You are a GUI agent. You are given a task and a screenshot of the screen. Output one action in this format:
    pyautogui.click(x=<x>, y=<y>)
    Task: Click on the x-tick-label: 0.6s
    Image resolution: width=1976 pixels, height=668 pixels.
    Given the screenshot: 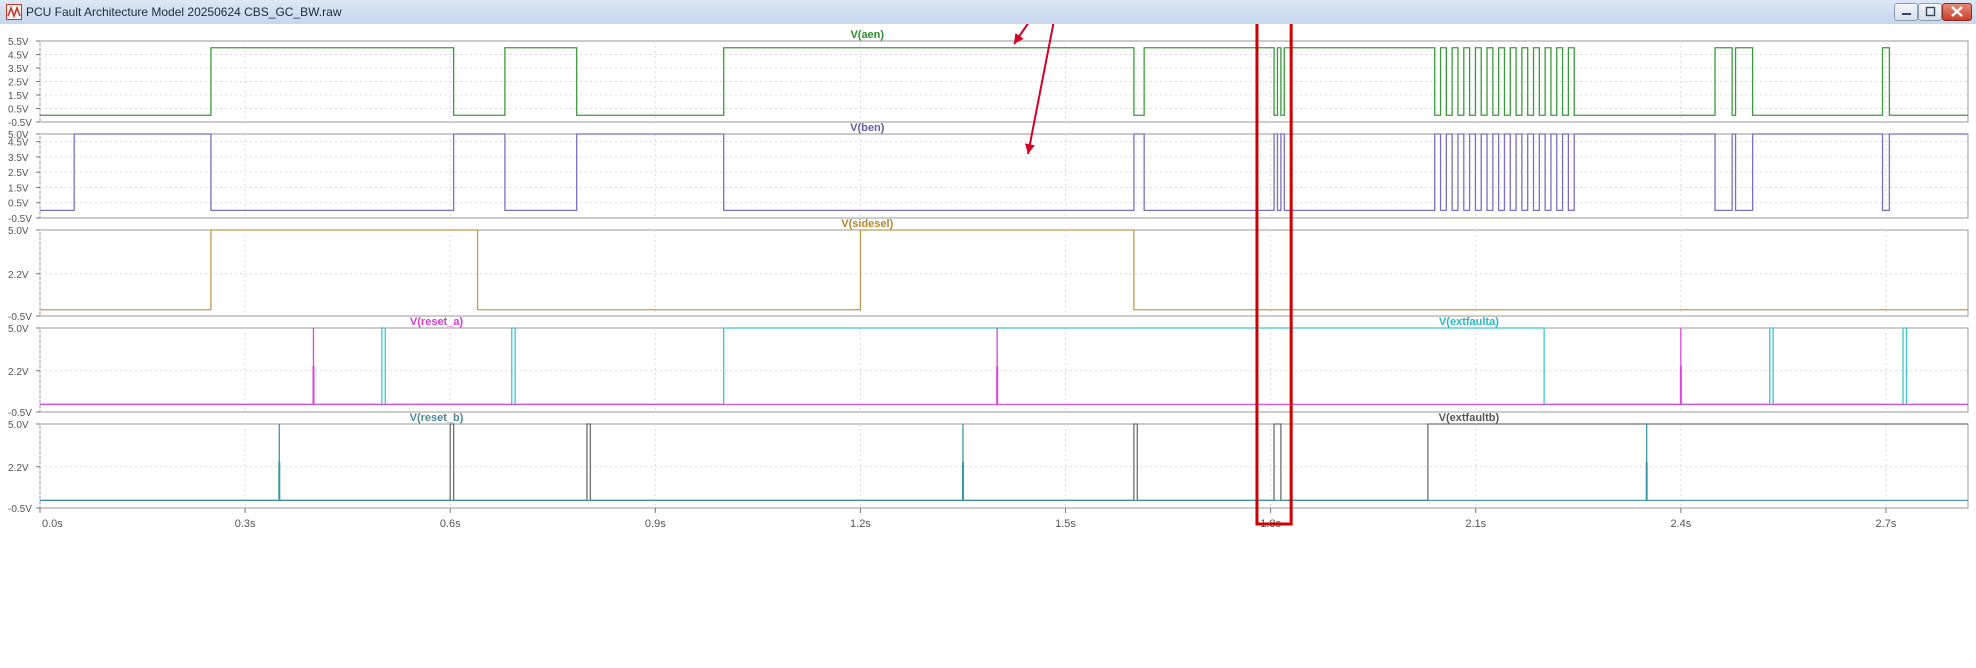 What is the action you would take?
    pyautogui.click(x=450, y=524)
    